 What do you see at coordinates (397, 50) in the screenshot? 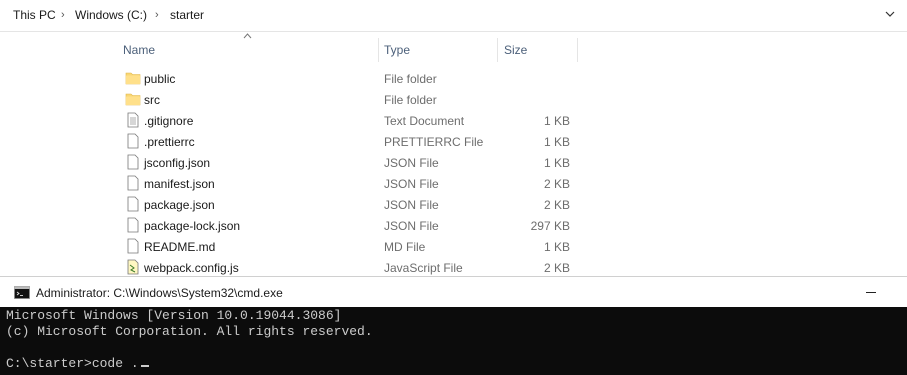
I see `column-type: Type` at bounding box center [397, 50].